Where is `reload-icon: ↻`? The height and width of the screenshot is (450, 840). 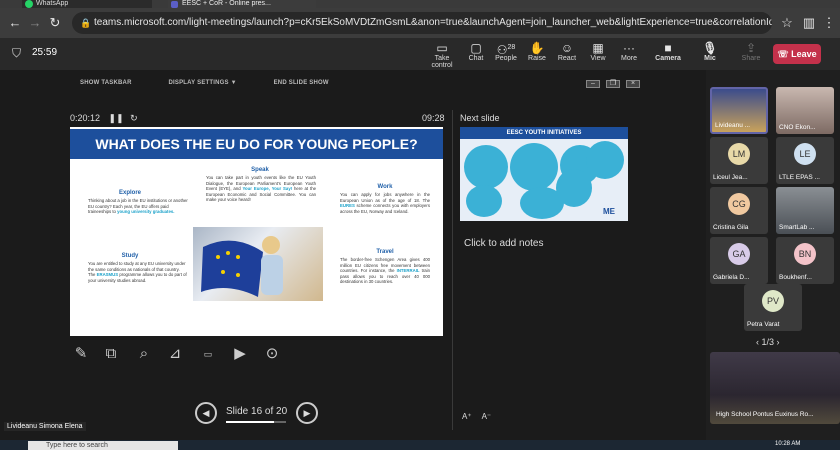 reload-icon: ↻ is located at coordinates (55, 23).